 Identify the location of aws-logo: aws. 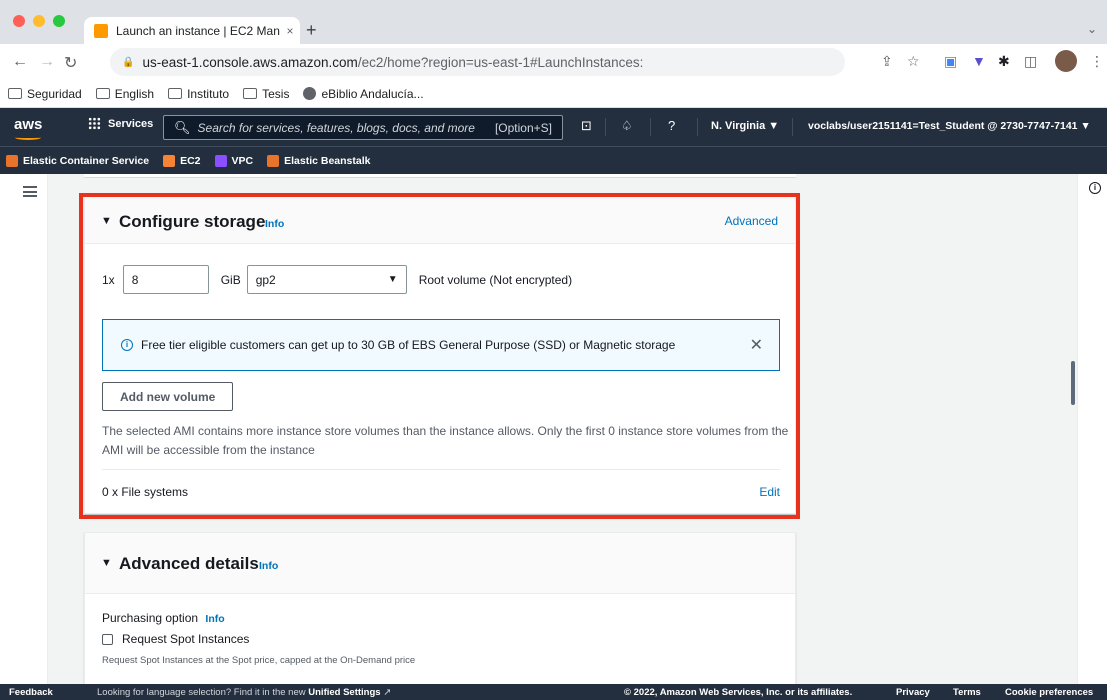
(28, 128).